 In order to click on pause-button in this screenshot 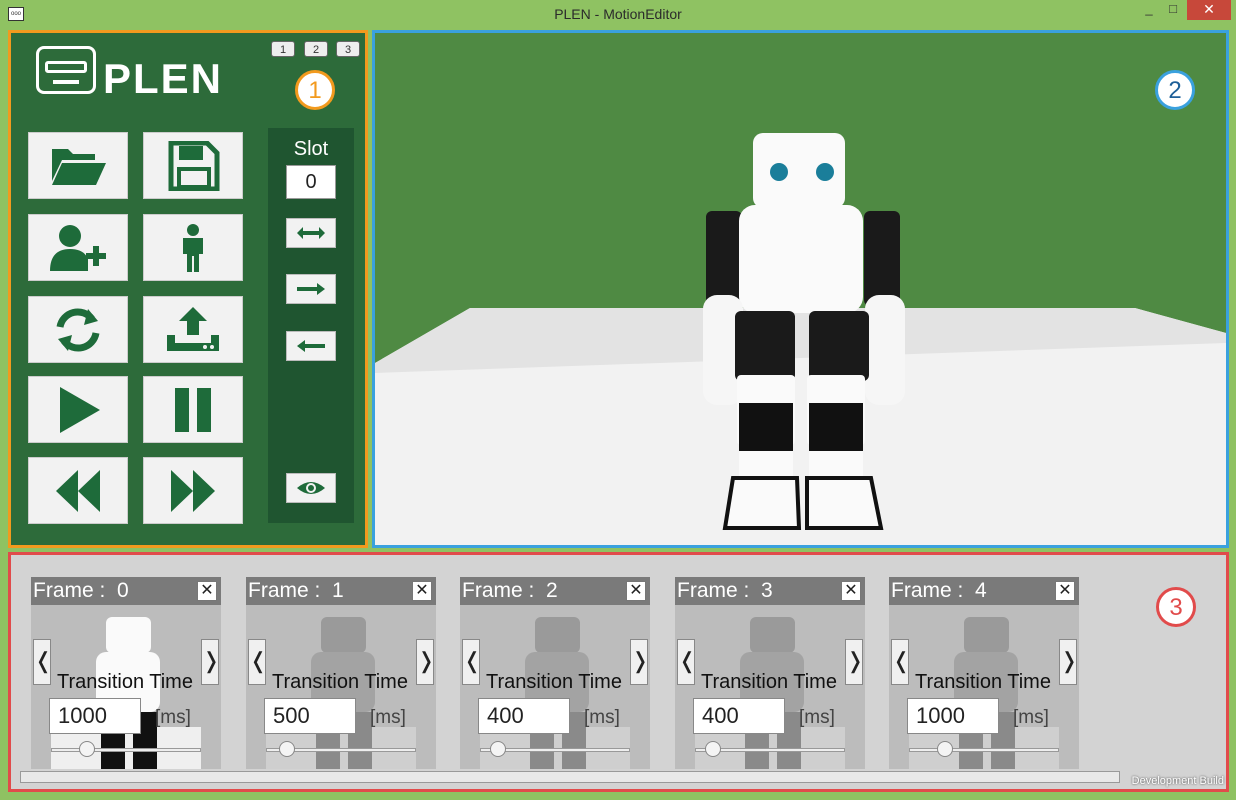, I will do `click(193, 409)`.